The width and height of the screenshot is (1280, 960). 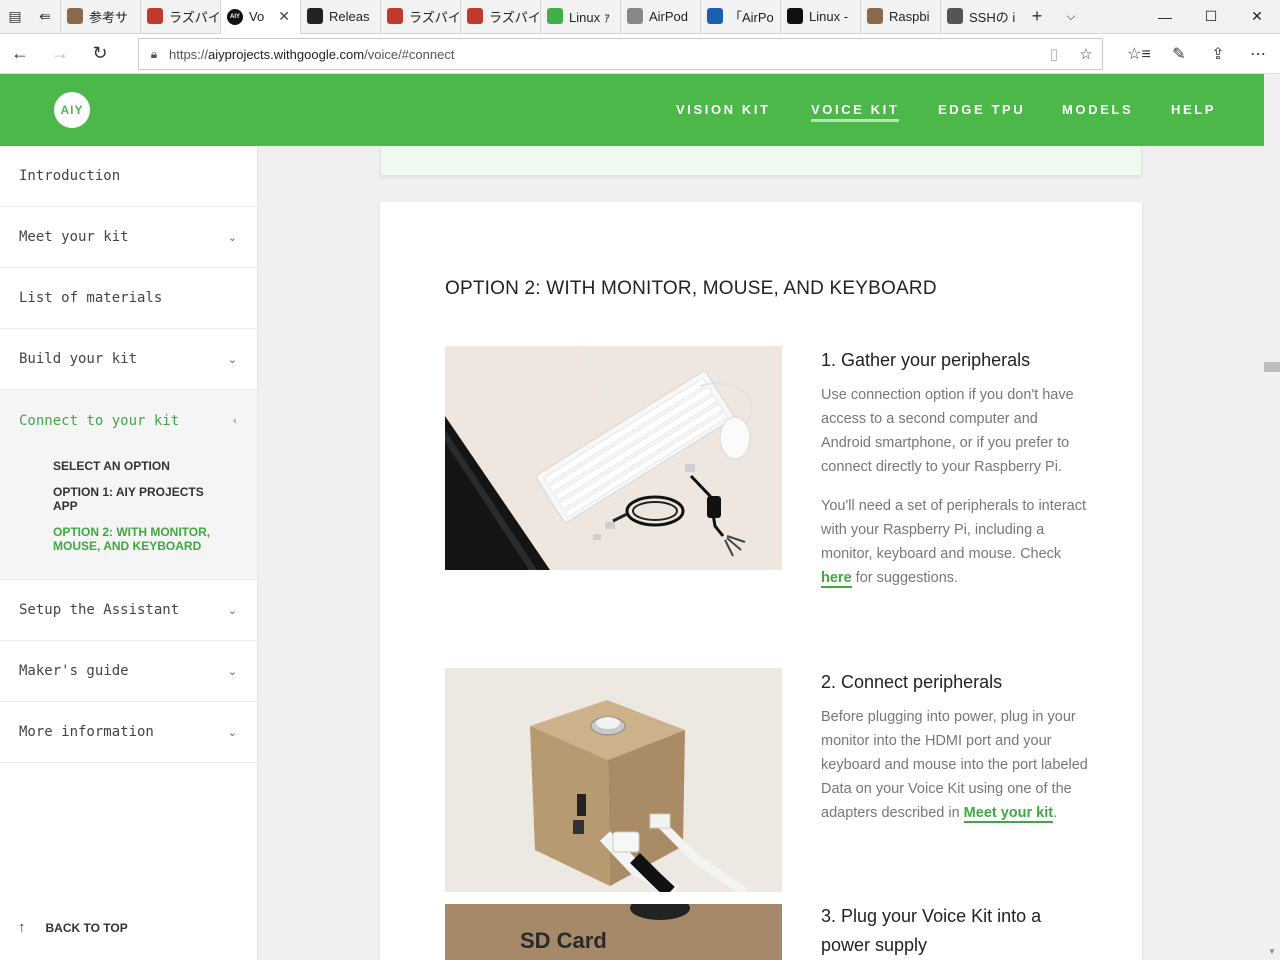 I want to click on sidebar-item-label: More information, so click(x=86, y=732).